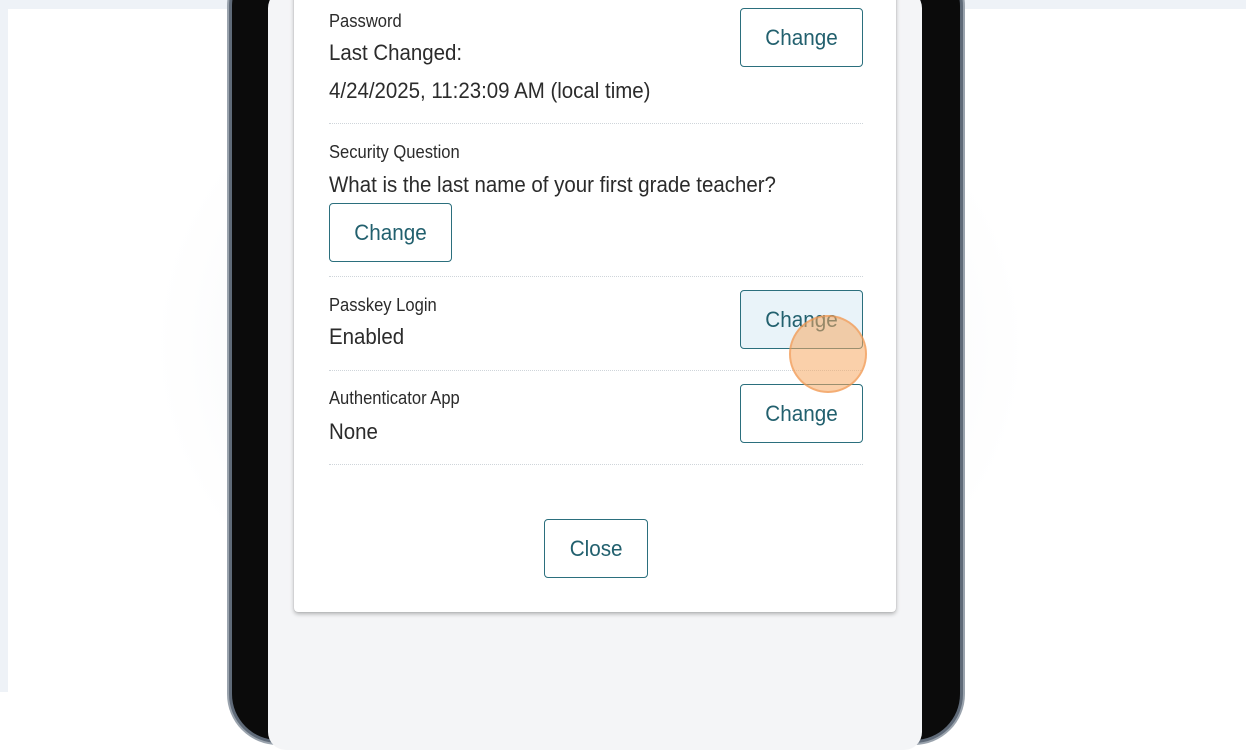 The width and height of the screenshot is (1246, 750). I want to click on change-authenticator-button: Change, so click(801, 413).